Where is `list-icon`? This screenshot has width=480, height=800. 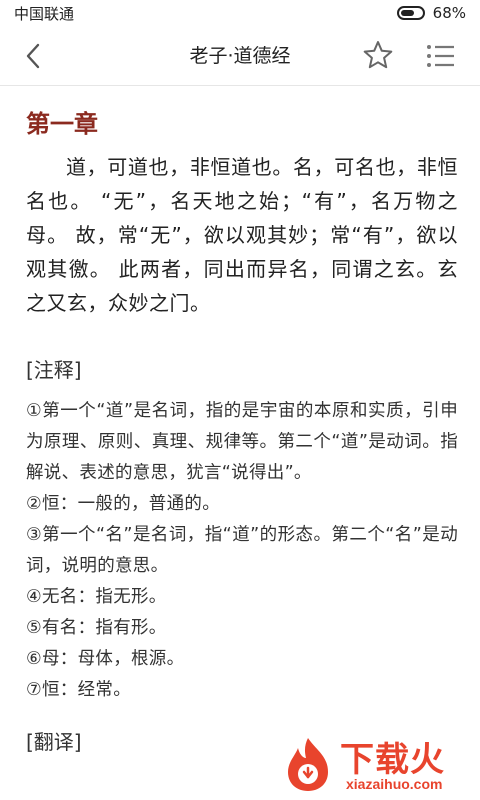
list-icon is located at coordinates (440, 56).